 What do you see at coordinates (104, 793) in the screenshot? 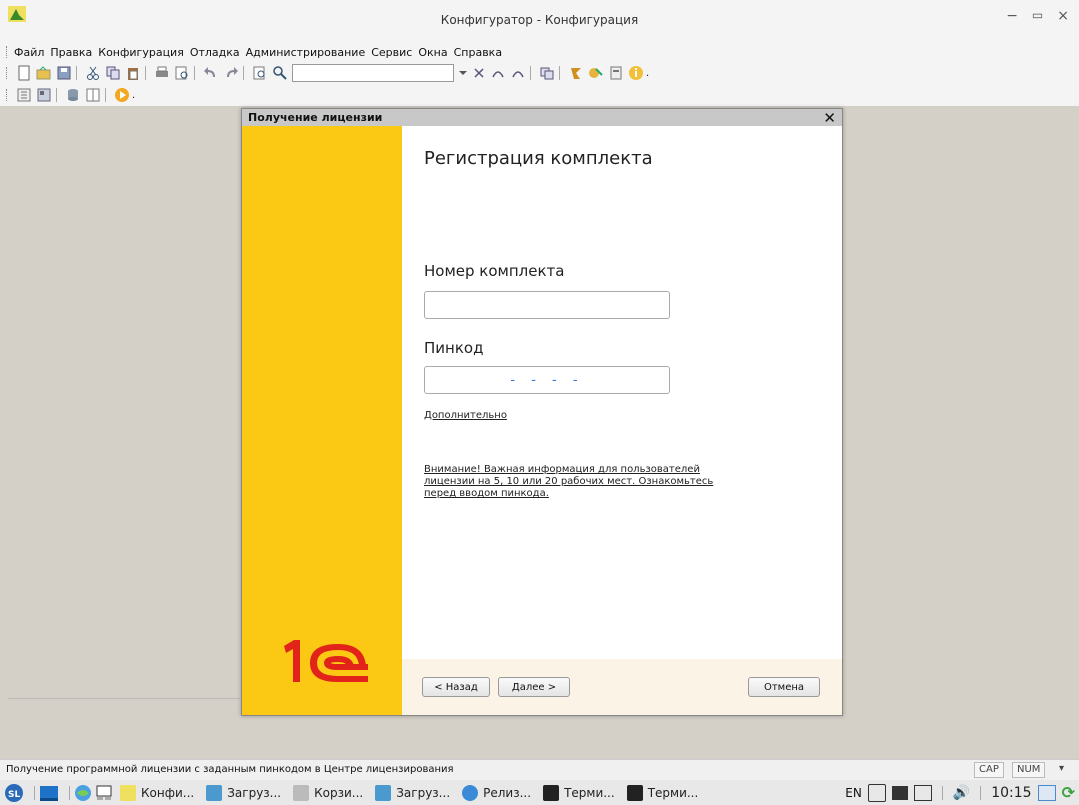
I see `workspace-switcher-icon` at bounding box center [104, 793].